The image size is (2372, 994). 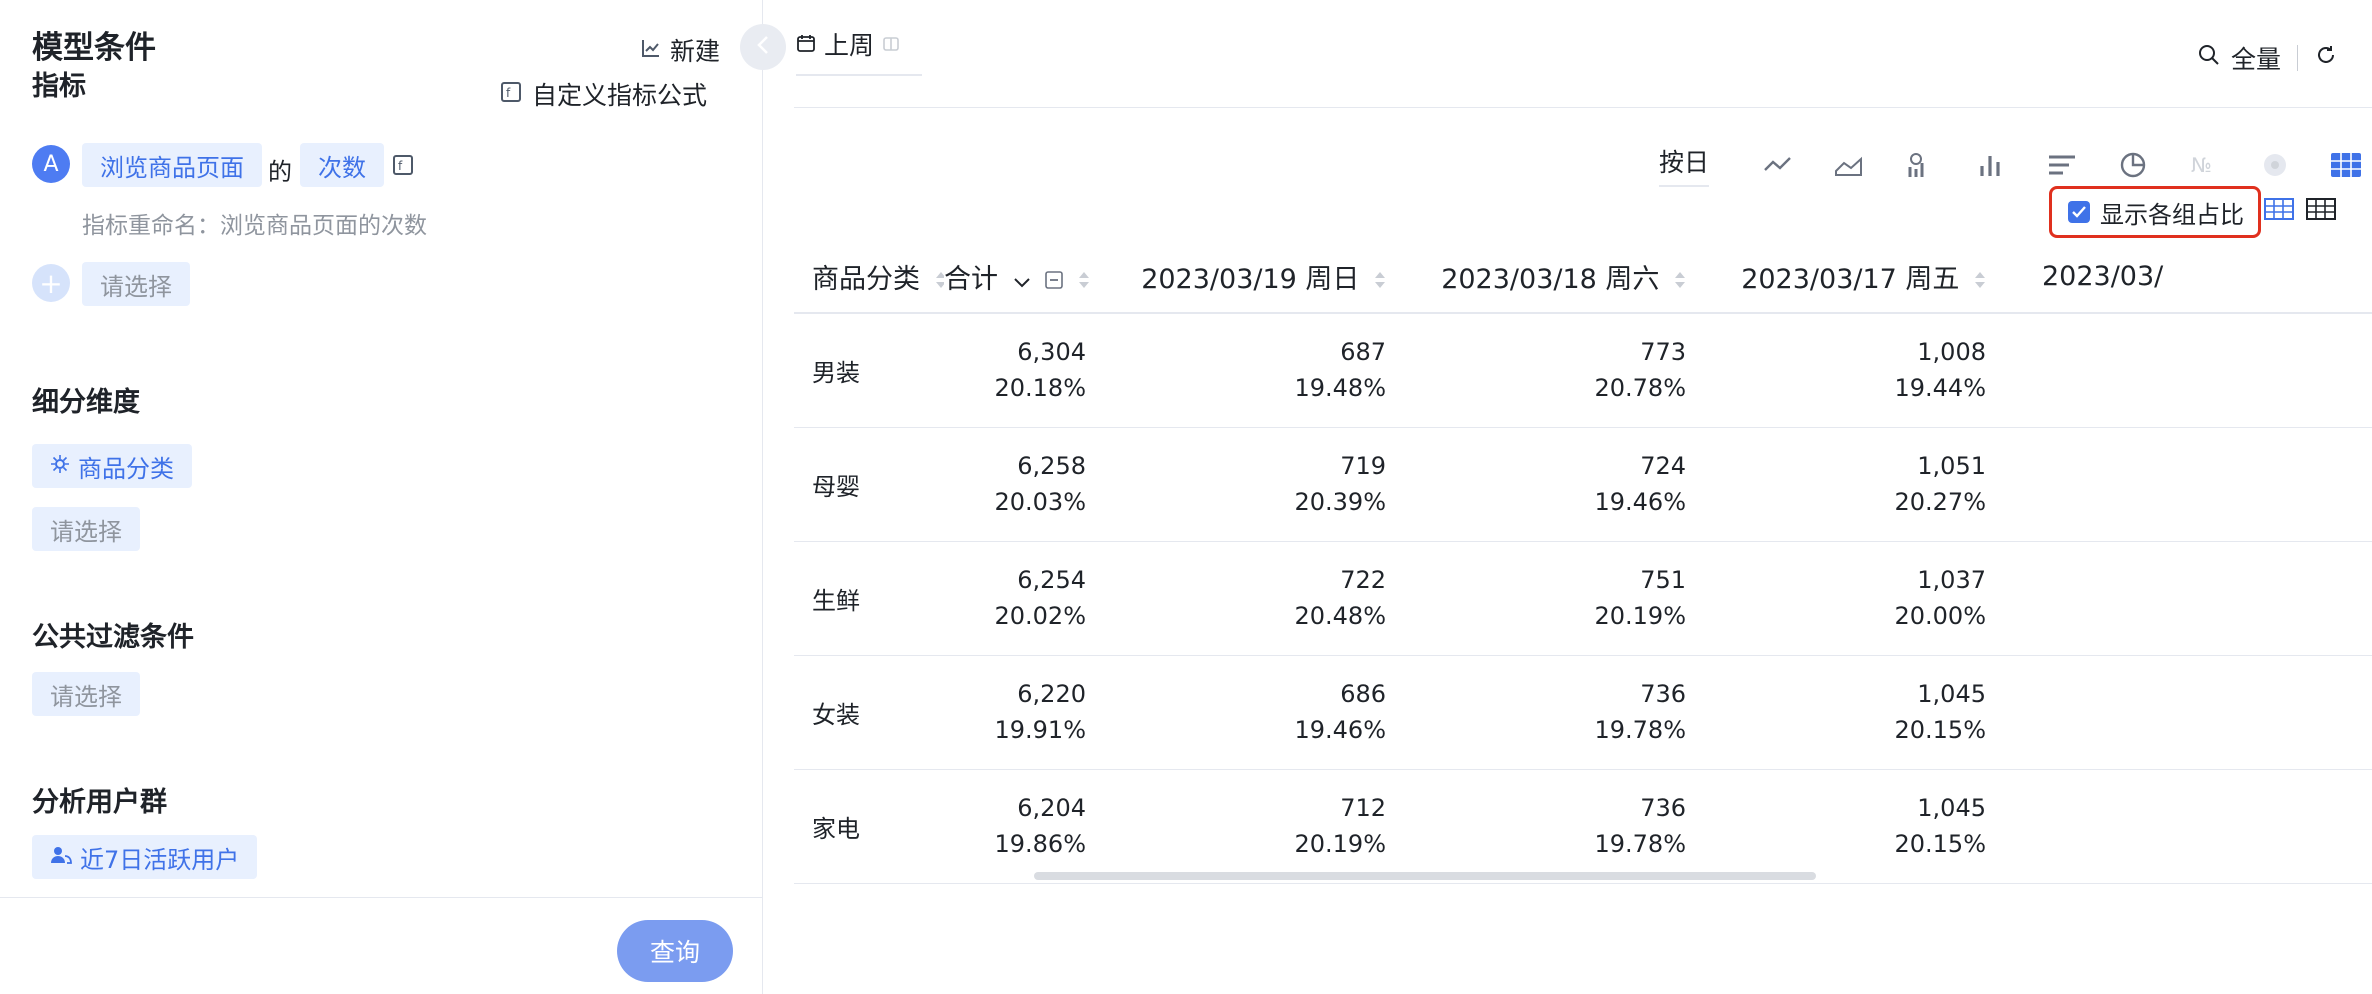 What do you see at coordinates (2256, 58) in the screenshot?
I see `search-scope-label: 全量` at bounding box center [2256, 58].